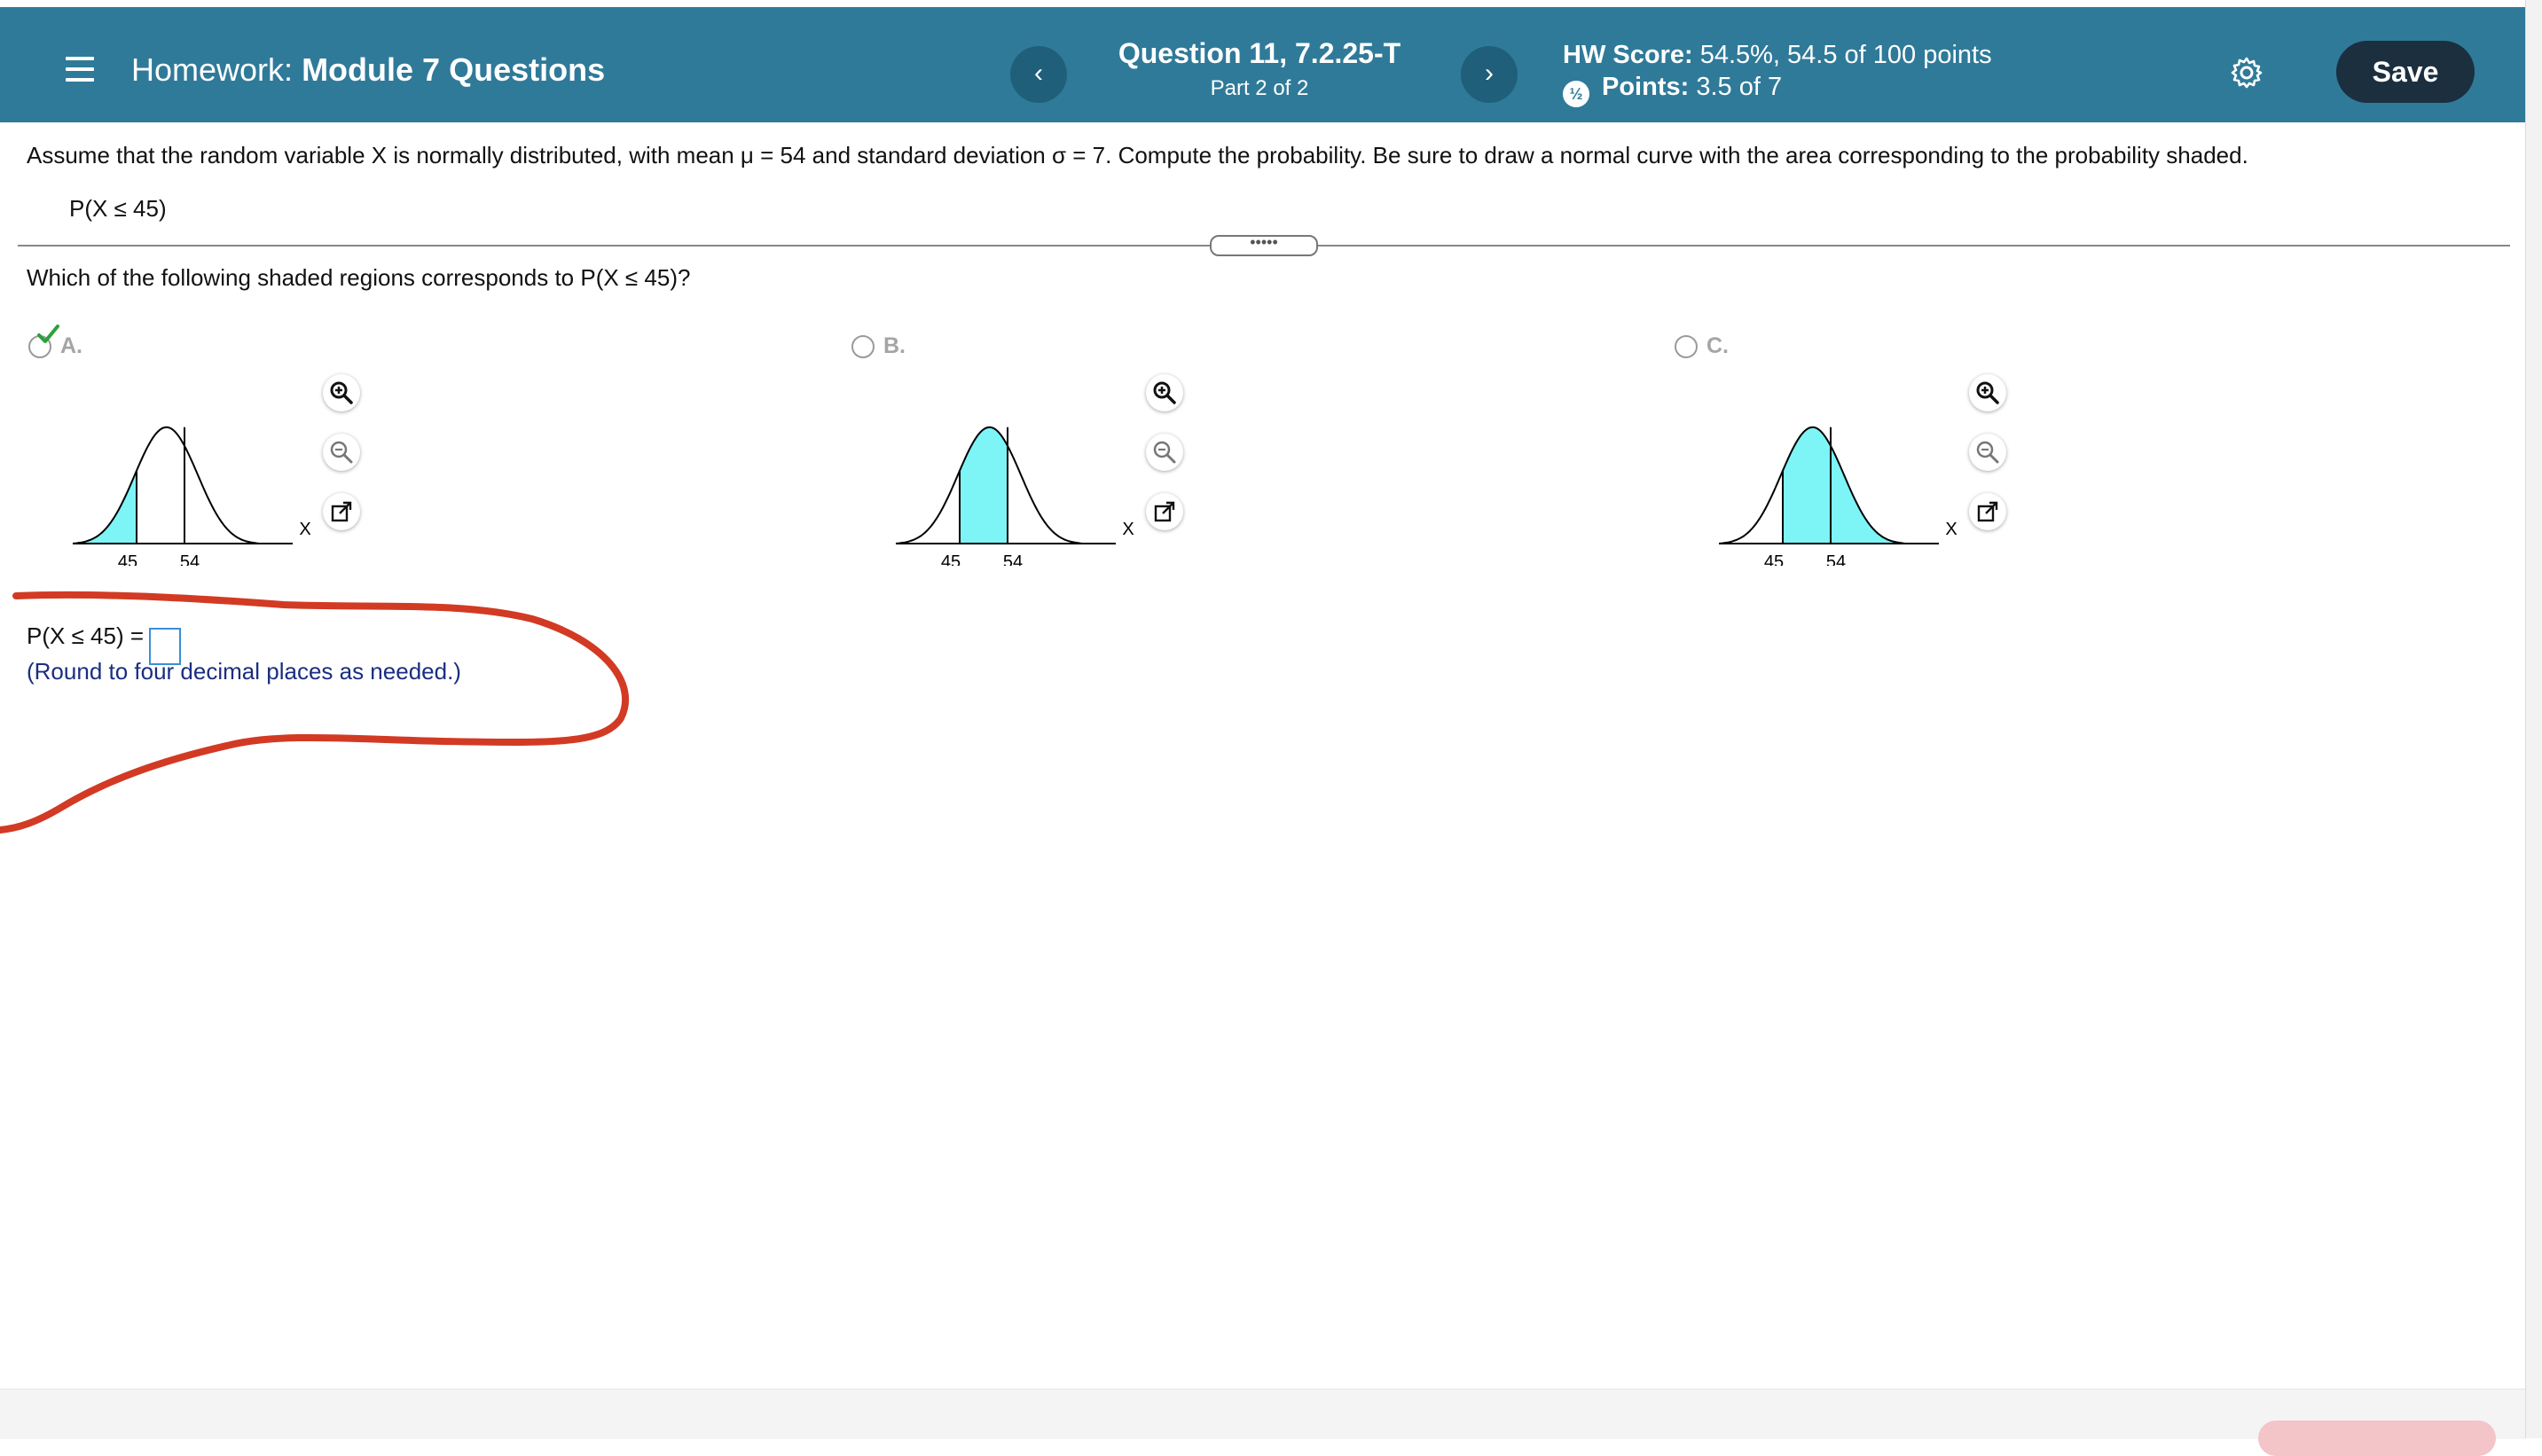  I want to click on option-c-normal-curve: 45 54 X, so click(1837, 496).